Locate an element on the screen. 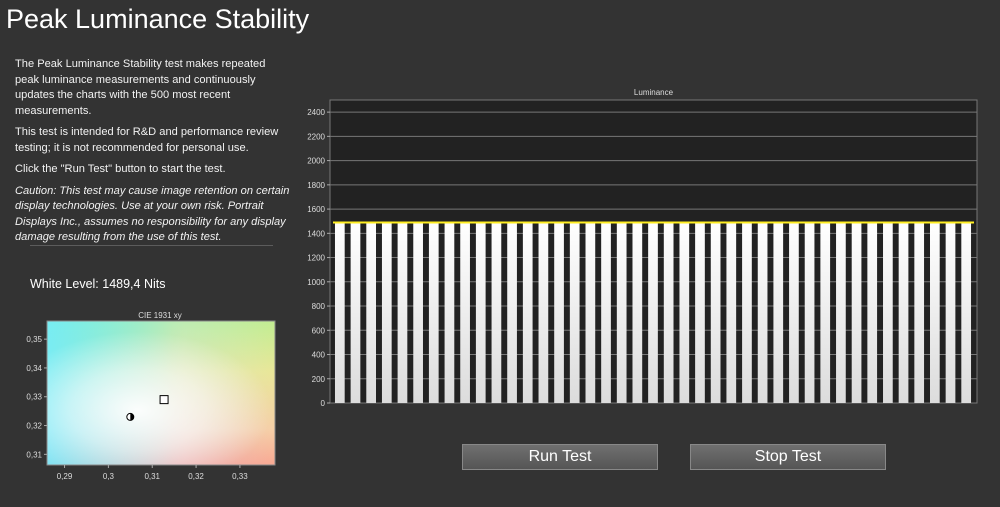 Image resolution: width=1000 pixels, height=507 pixels. y-tick-label: 800 is located at coordinates (319, 306).